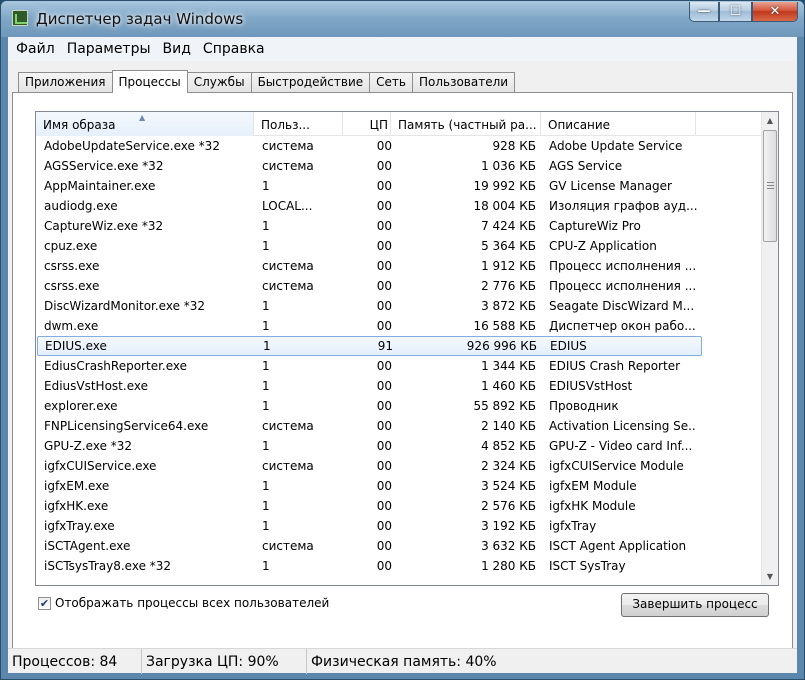  I want to click on cell-memory: 1 280 КБ, so click(508, 566).